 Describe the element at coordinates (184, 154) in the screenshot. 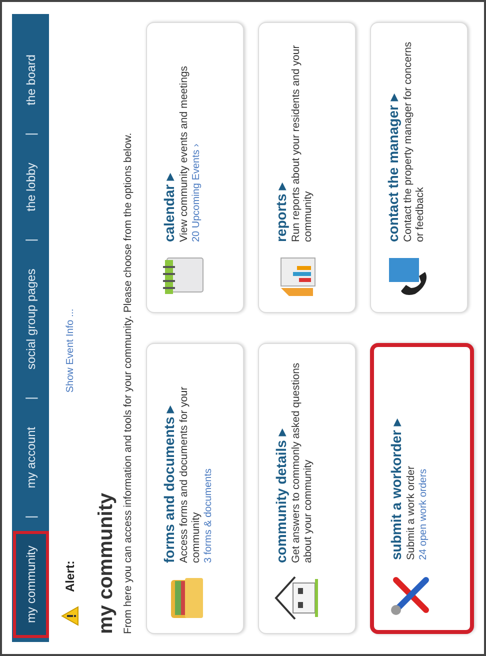

I see `card-description: View community events and meetings` at that location.